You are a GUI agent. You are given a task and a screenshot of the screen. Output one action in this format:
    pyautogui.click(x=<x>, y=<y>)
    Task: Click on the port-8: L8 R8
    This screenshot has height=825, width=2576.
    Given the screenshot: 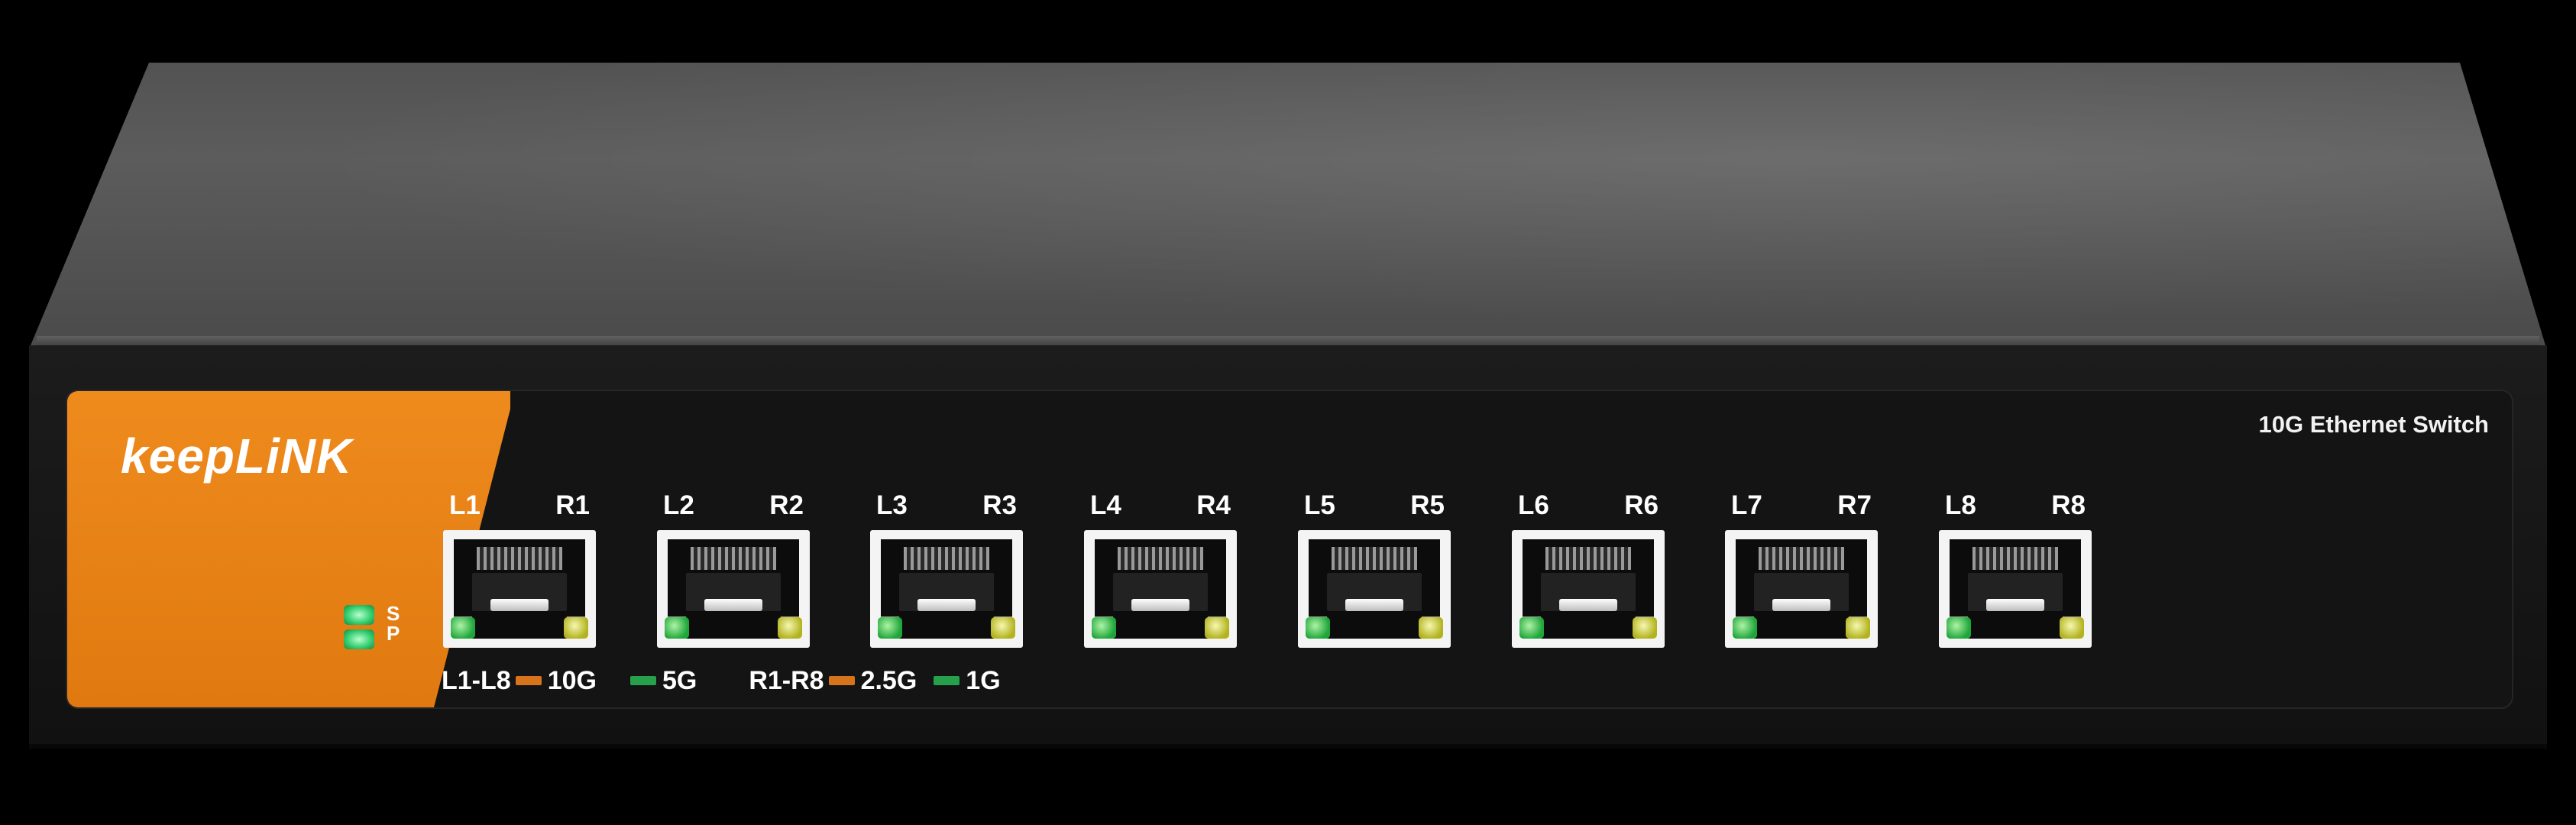 What is the action you would take?
    pyautogui.click(x=2015, y=569)
    